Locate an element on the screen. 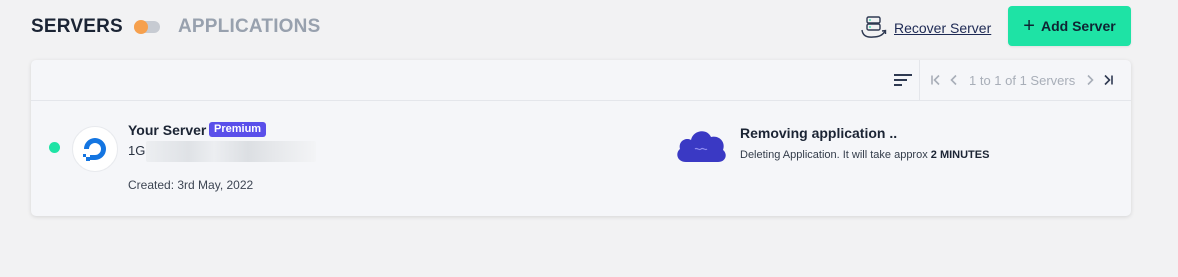 This screenshot has height=277, width=1178. created-date: Created: 3rd May, 2022 is located at coordinates (191, 185).